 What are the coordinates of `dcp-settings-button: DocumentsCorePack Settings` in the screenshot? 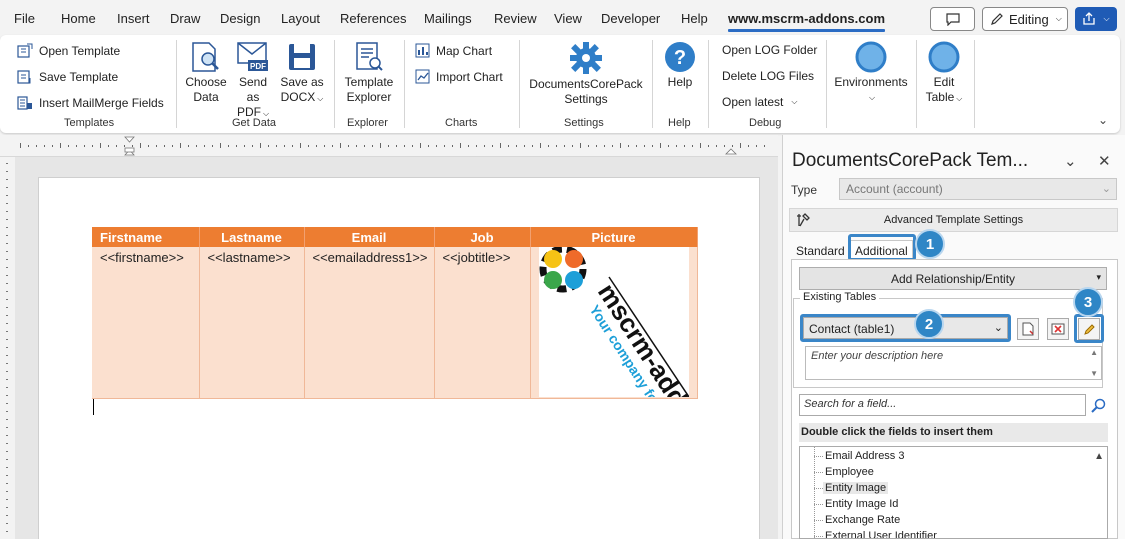 It's located at (586, 74).